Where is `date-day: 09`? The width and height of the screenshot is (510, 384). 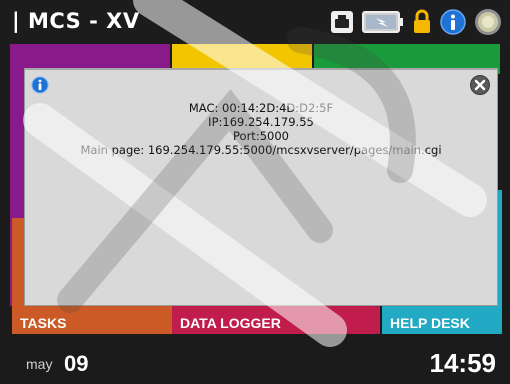
date-day: 09 is located at coordinates (76, 363).